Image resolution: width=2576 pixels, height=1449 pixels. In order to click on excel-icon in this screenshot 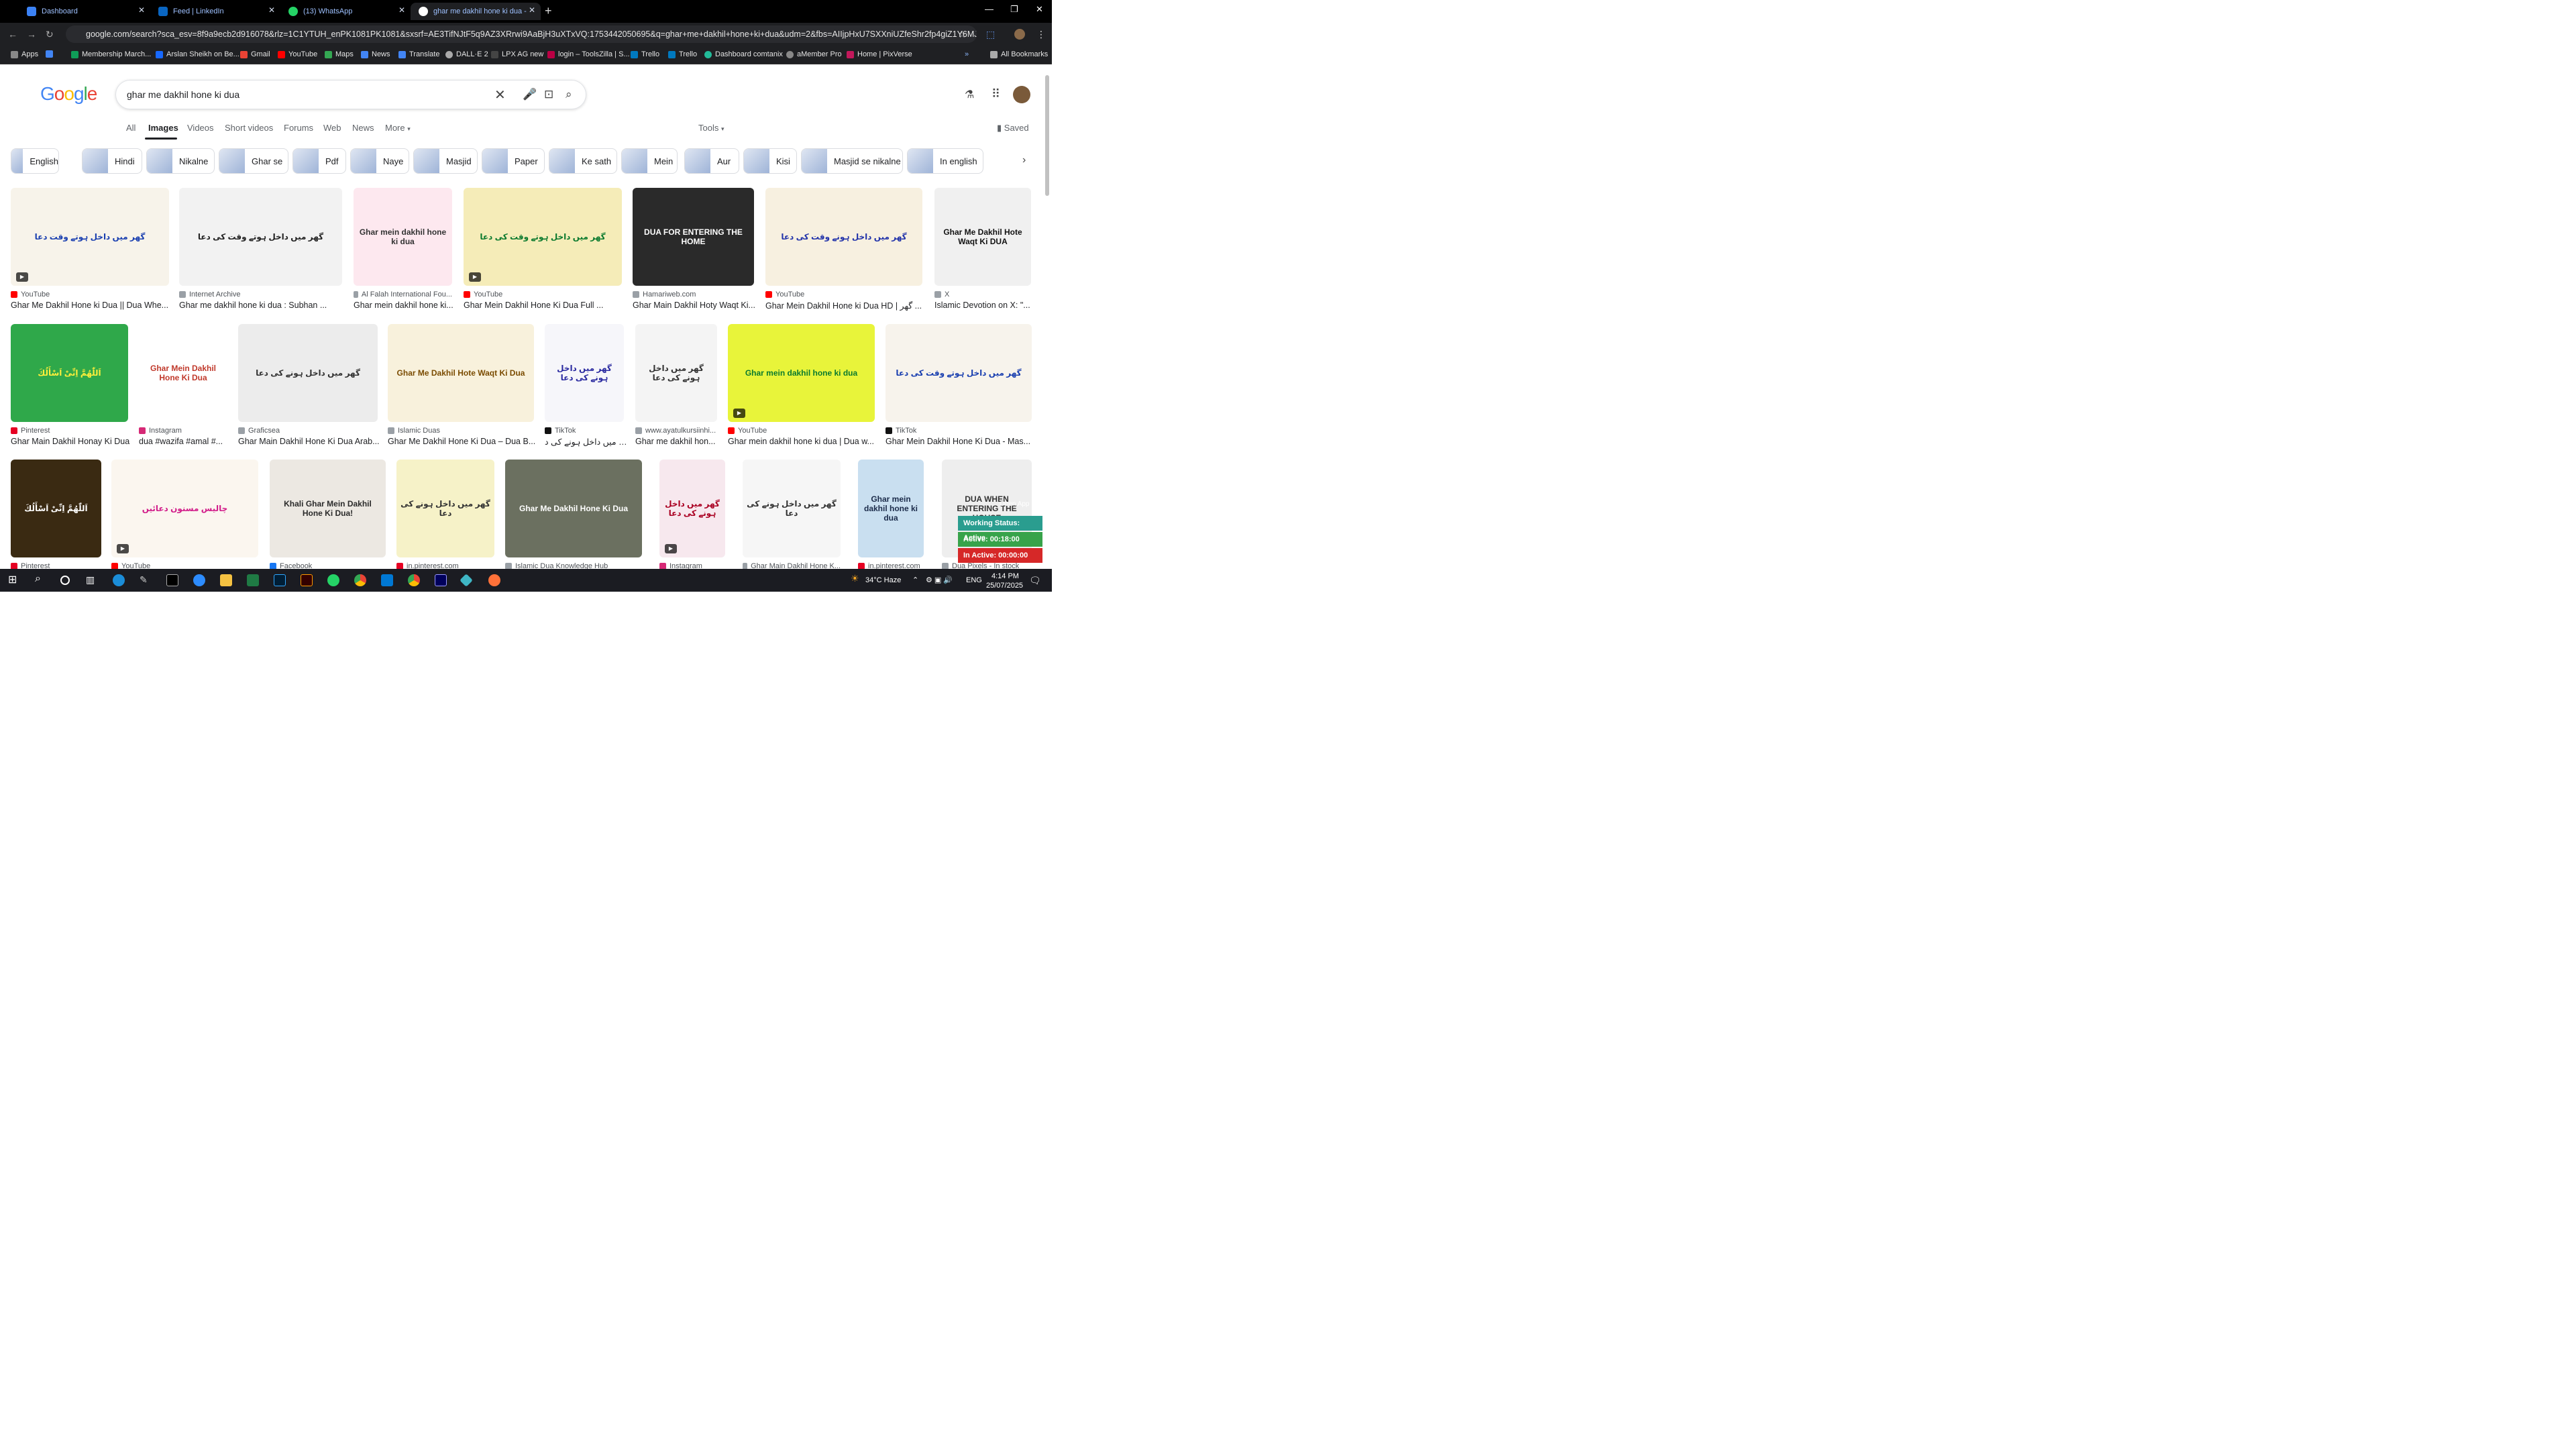, I will do `click(253, 580)`.